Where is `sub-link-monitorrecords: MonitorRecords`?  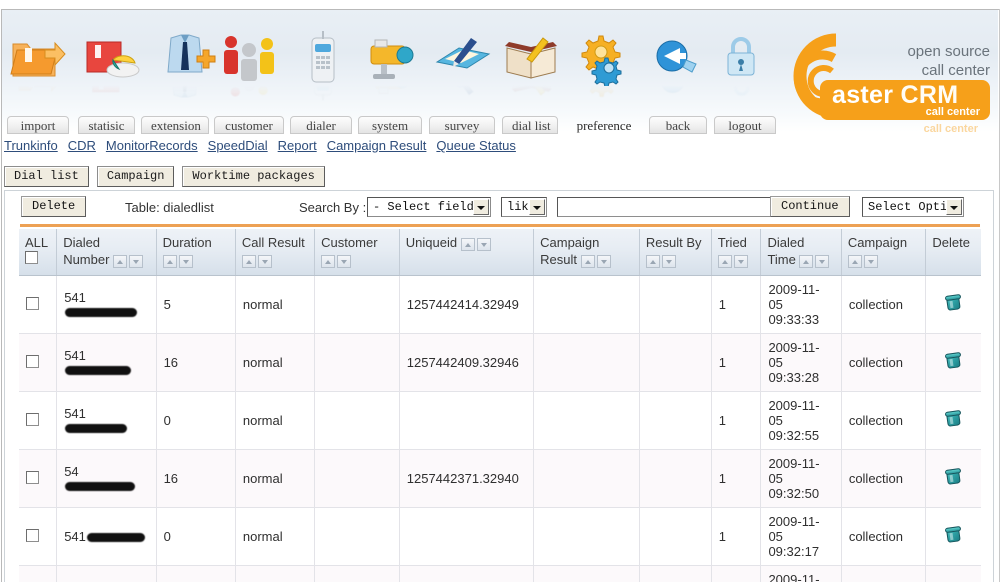
sub-link-monitorrecords: MonitorRecords is located at coordinates (152, 145).